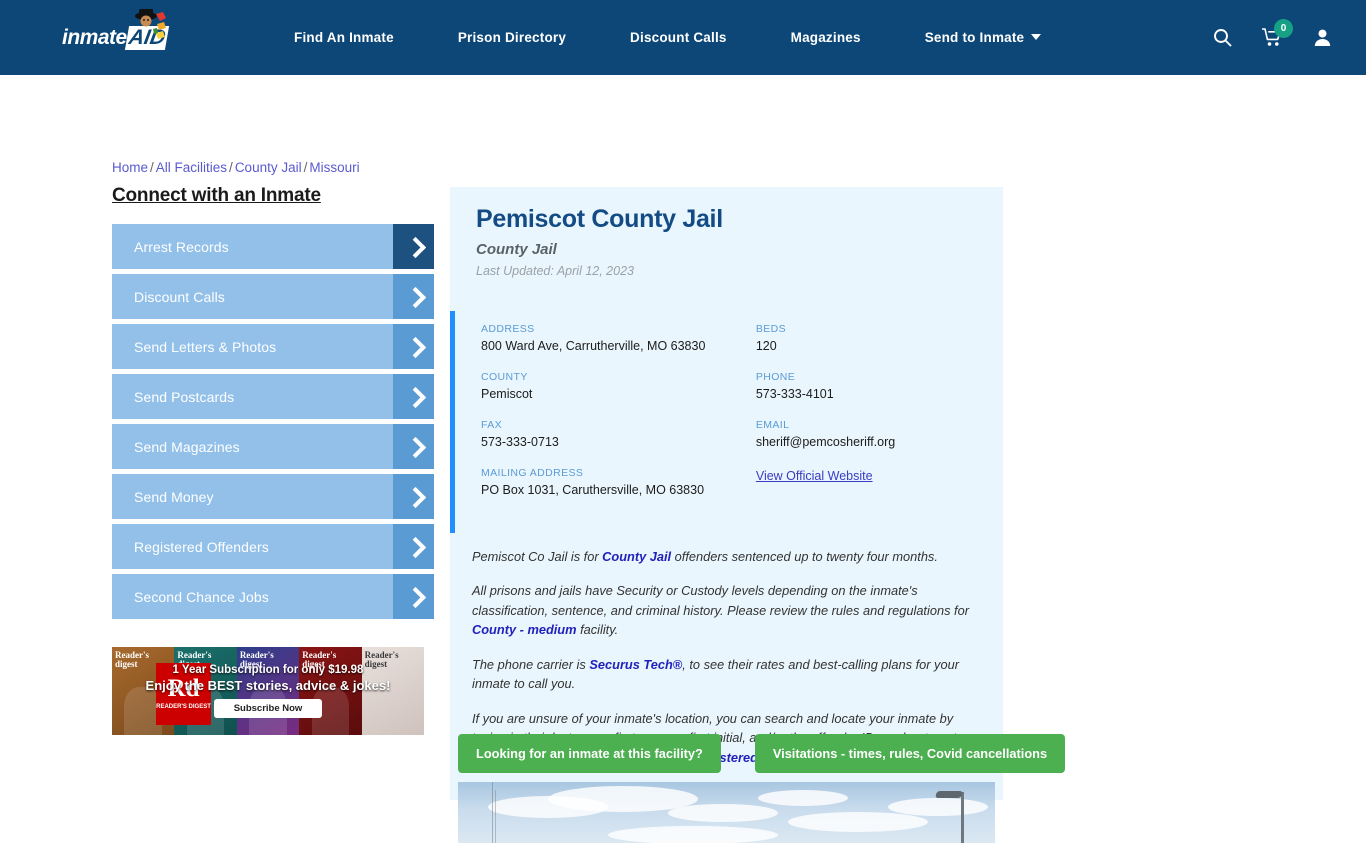 The width and height of the screenshot is (1366, 843). I want to click on sidebar-item-label: Send Letters & Photos, so click(205, 346).